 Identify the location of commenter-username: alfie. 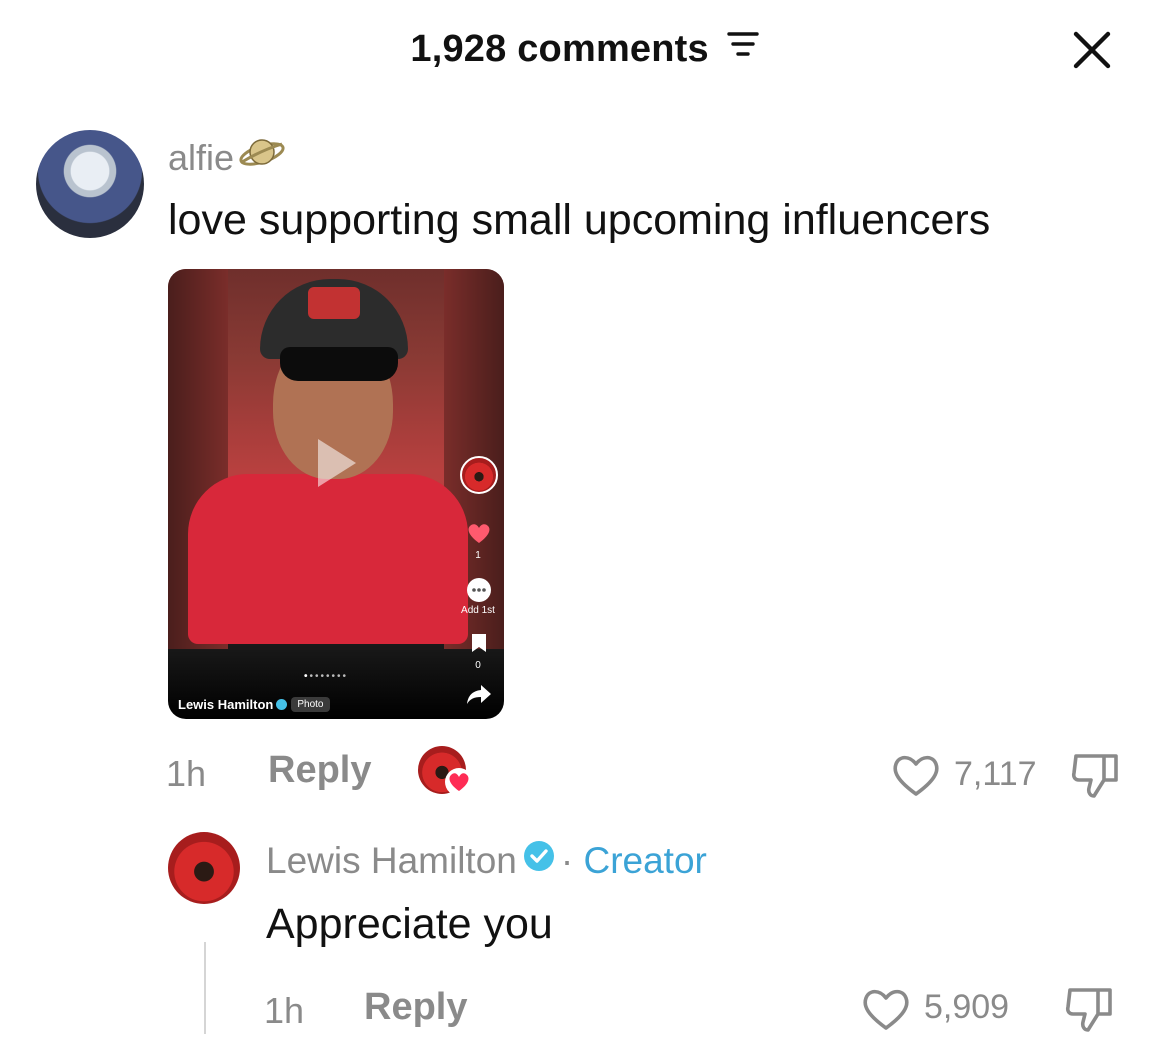
(227, 159).